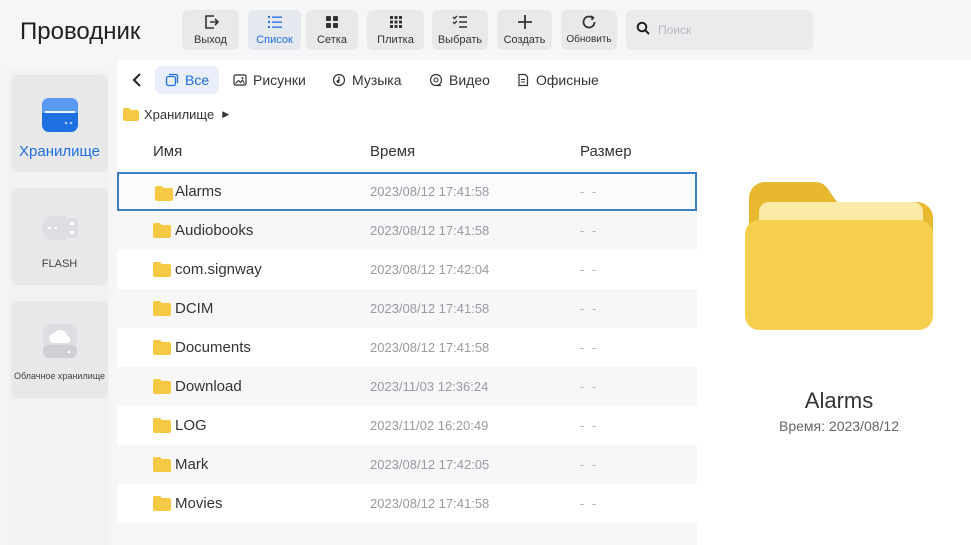 The height and width of the screenshot is (545, 971). Describe the element at coordinates (59, 151) in the screenshot. I see `sidebar-item-label: Хранилище` at that location.